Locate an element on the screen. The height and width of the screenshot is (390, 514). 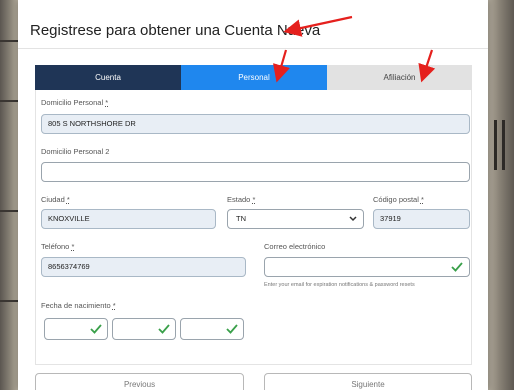
arrow-to-personal-tab is located at coordinates (281, 66).